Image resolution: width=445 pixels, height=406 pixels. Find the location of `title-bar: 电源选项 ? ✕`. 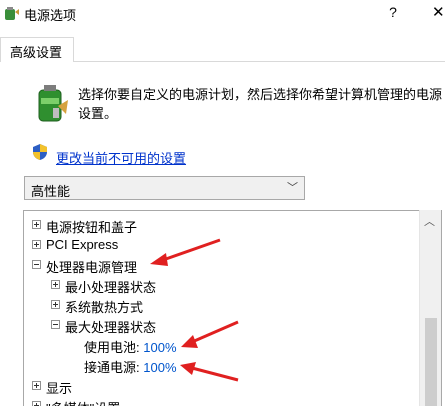

title-bar: 电源选项 ? ✕ is located at coordinates (222, 13).